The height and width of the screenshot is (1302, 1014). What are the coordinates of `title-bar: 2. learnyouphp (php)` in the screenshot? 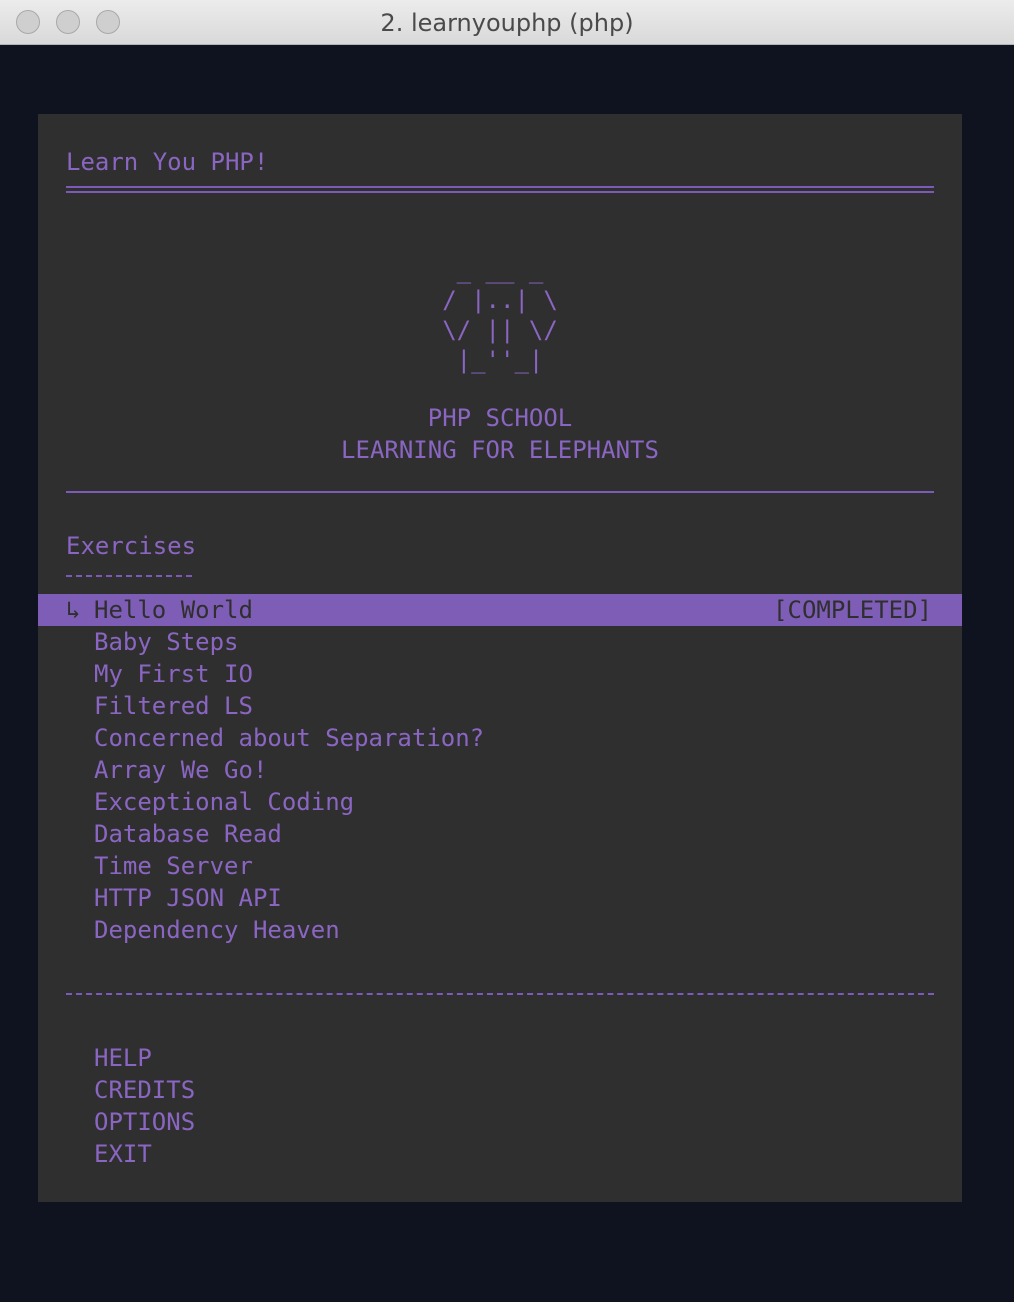 It's located at (507, 22).